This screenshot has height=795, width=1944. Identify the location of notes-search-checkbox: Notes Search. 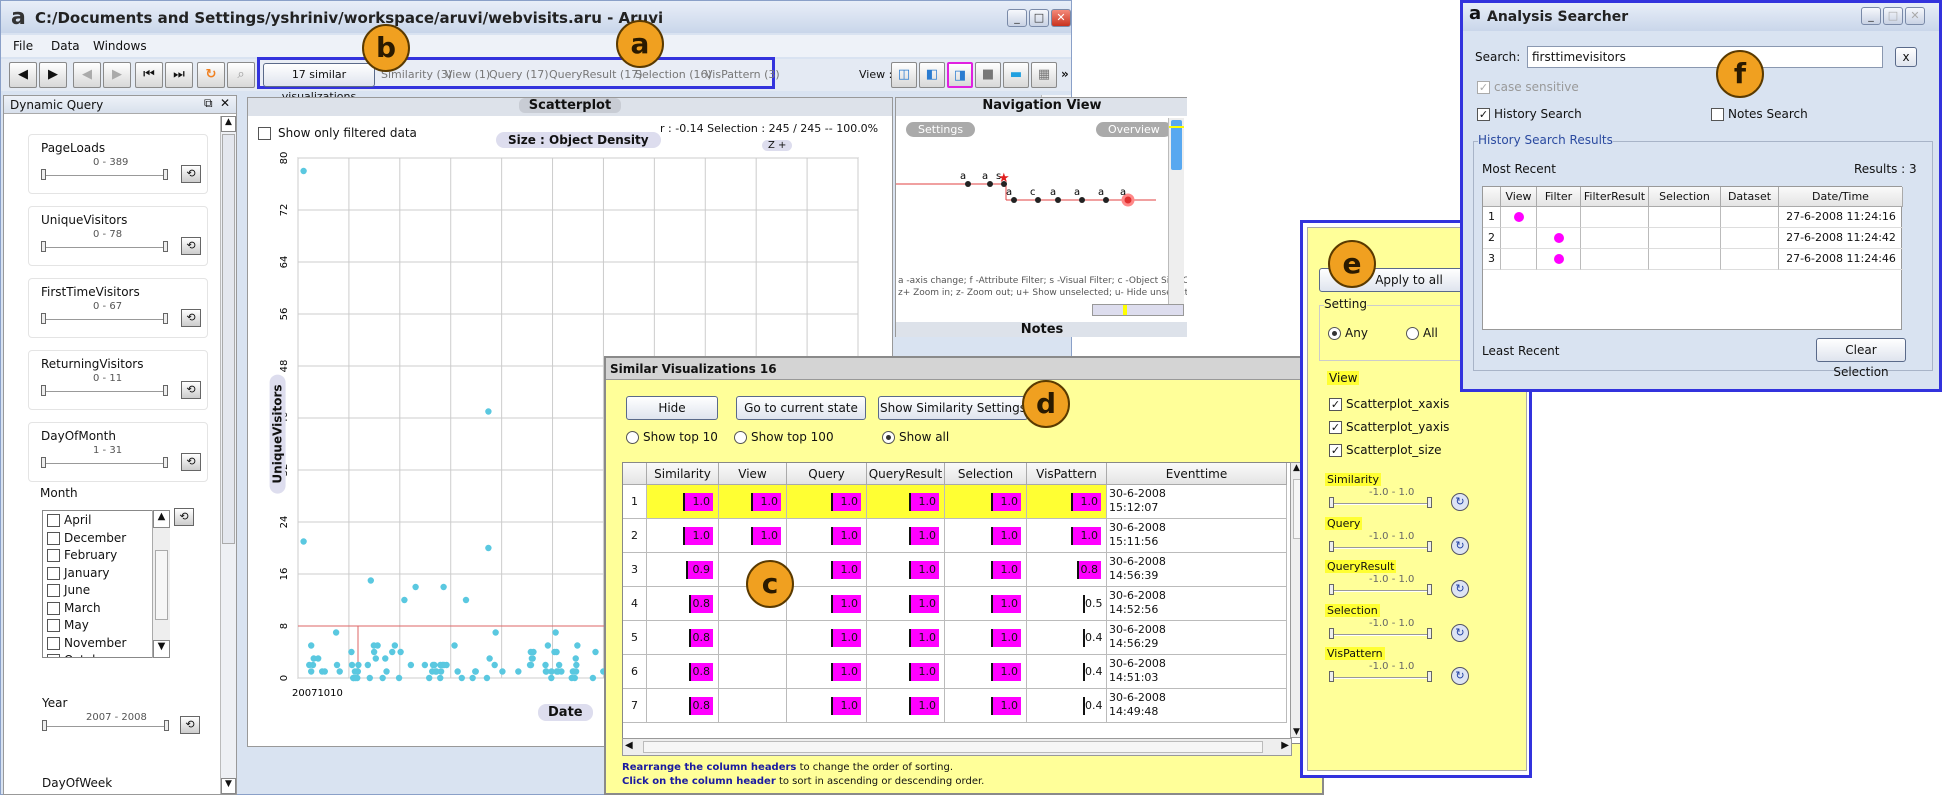
(1759, 114).